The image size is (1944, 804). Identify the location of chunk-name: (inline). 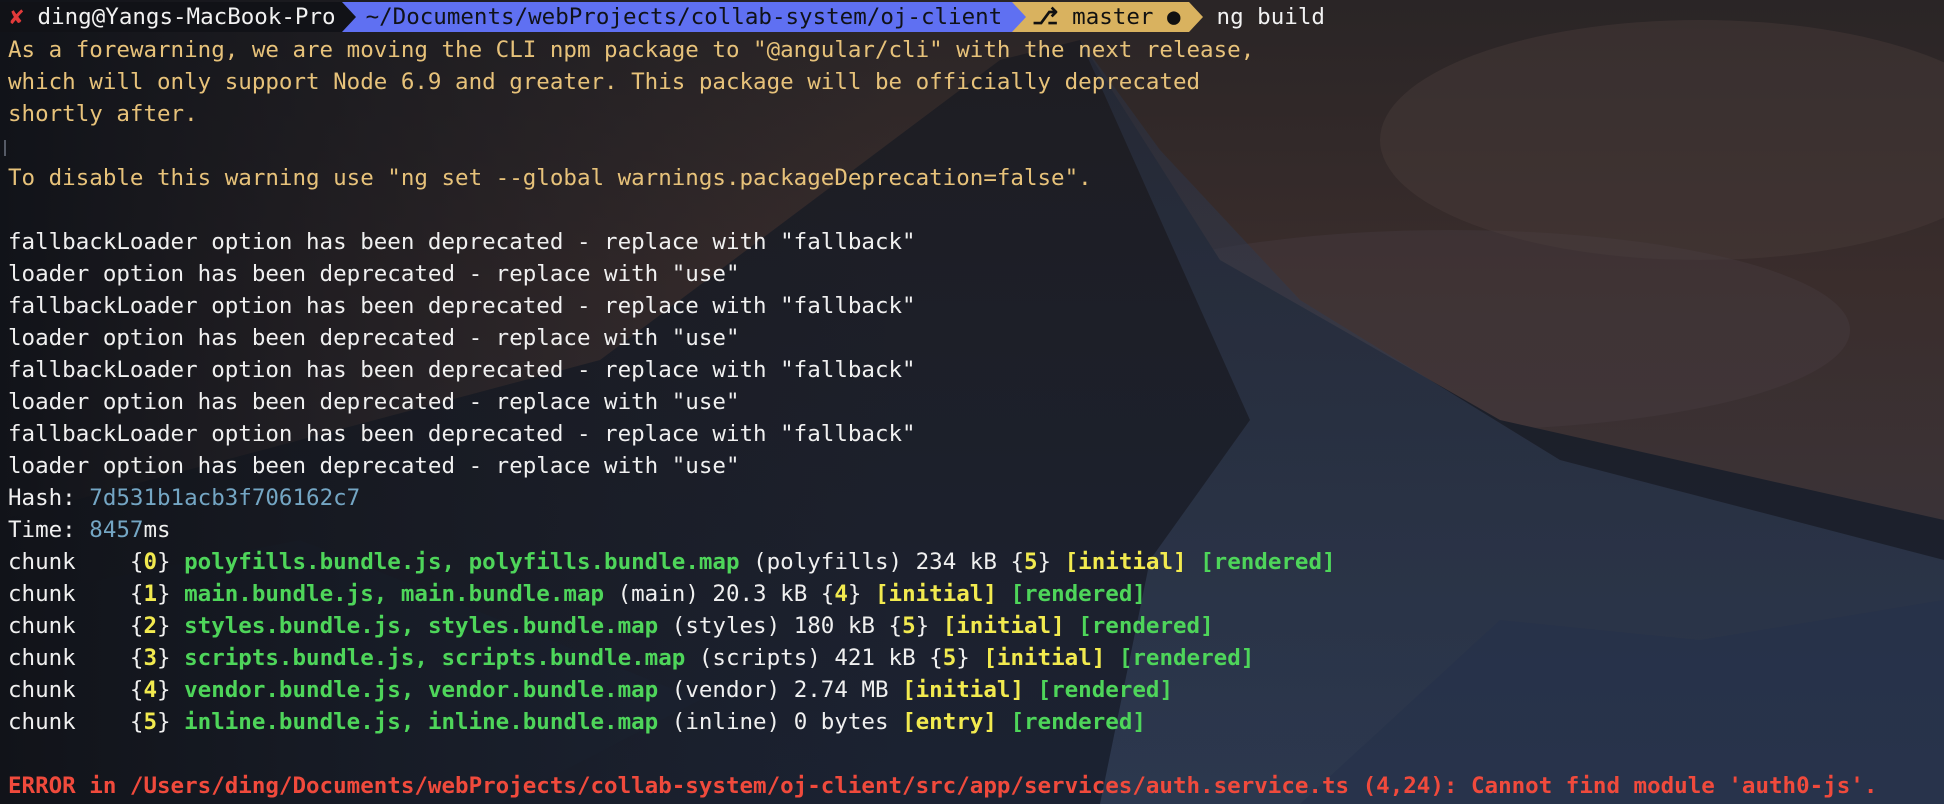
(726, 722).